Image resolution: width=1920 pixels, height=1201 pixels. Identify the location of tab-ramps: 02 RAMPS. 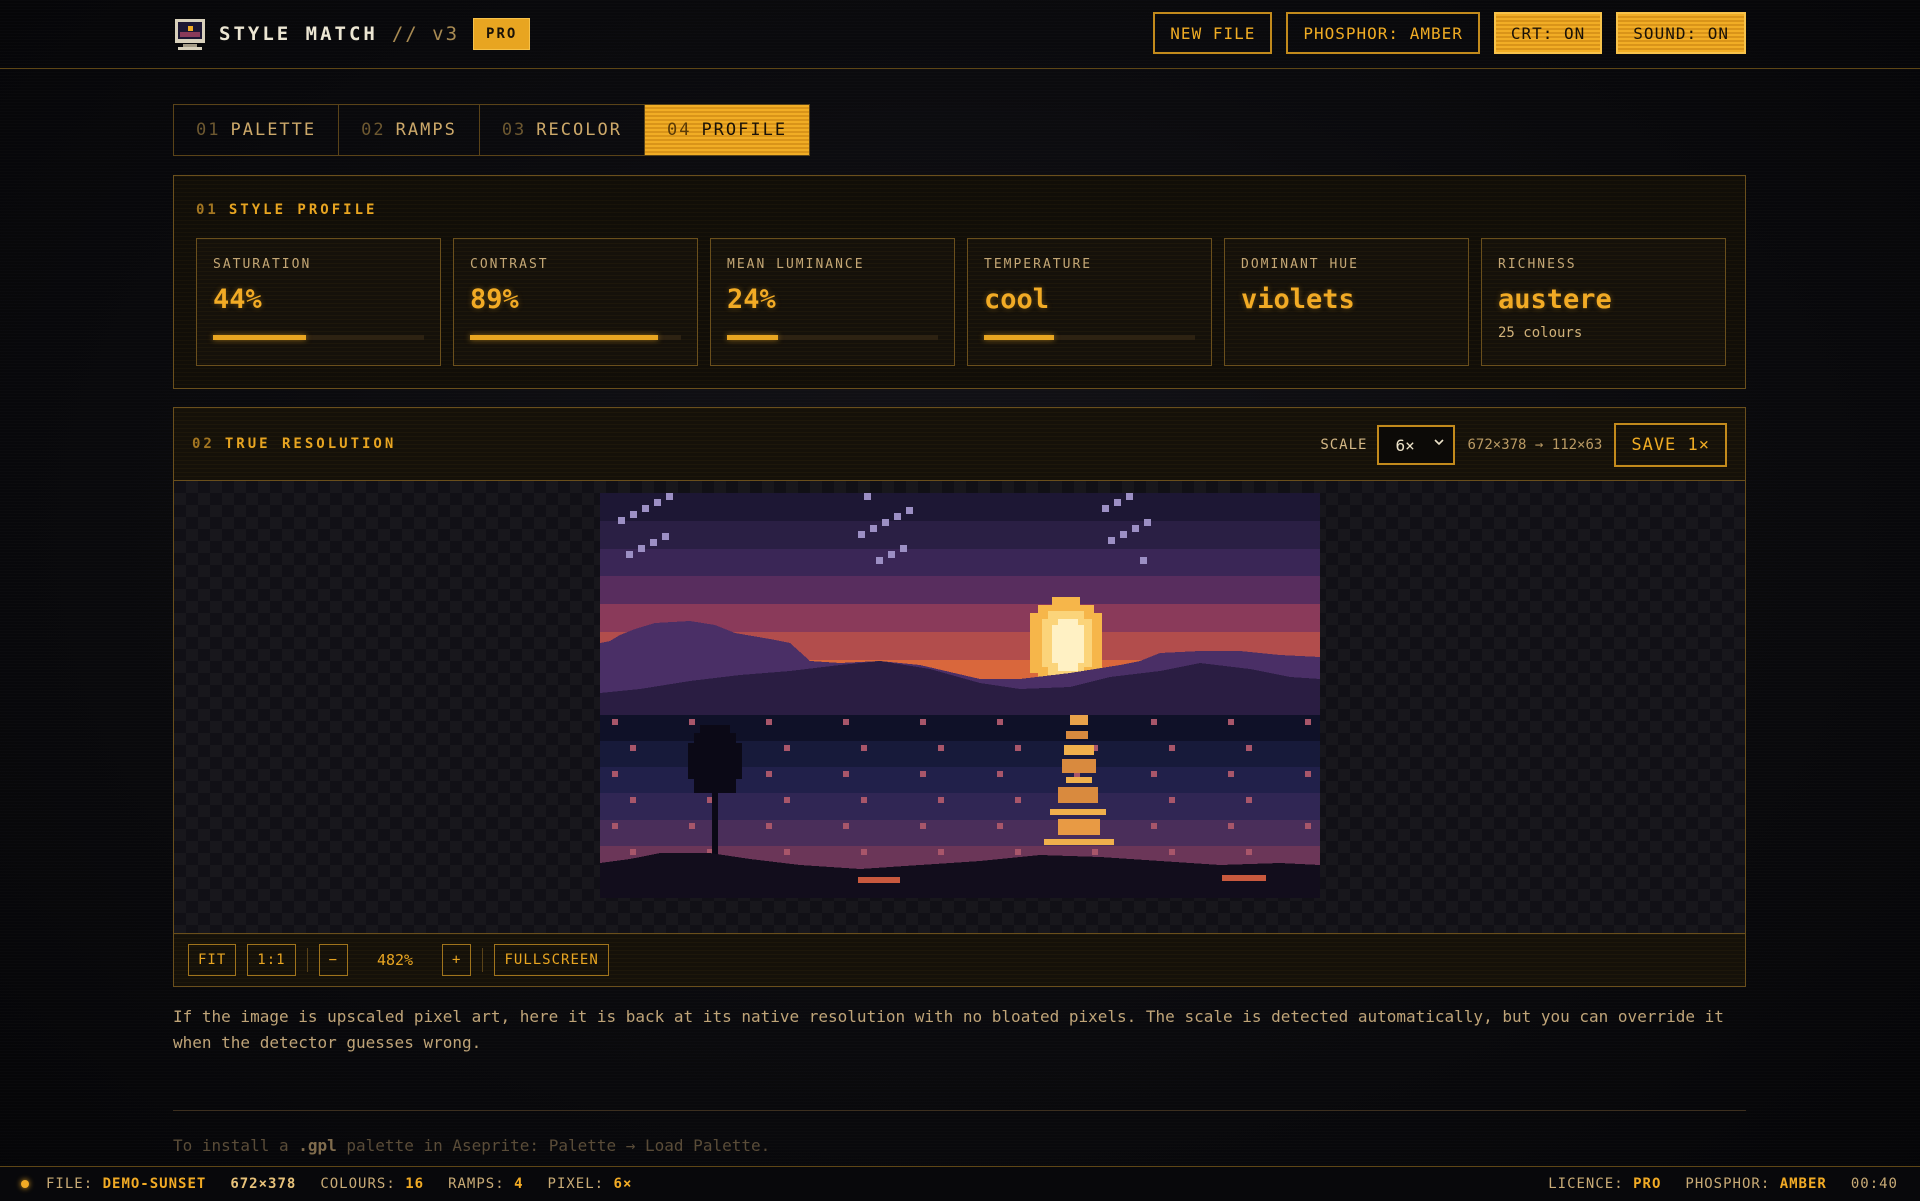
(409, 130).